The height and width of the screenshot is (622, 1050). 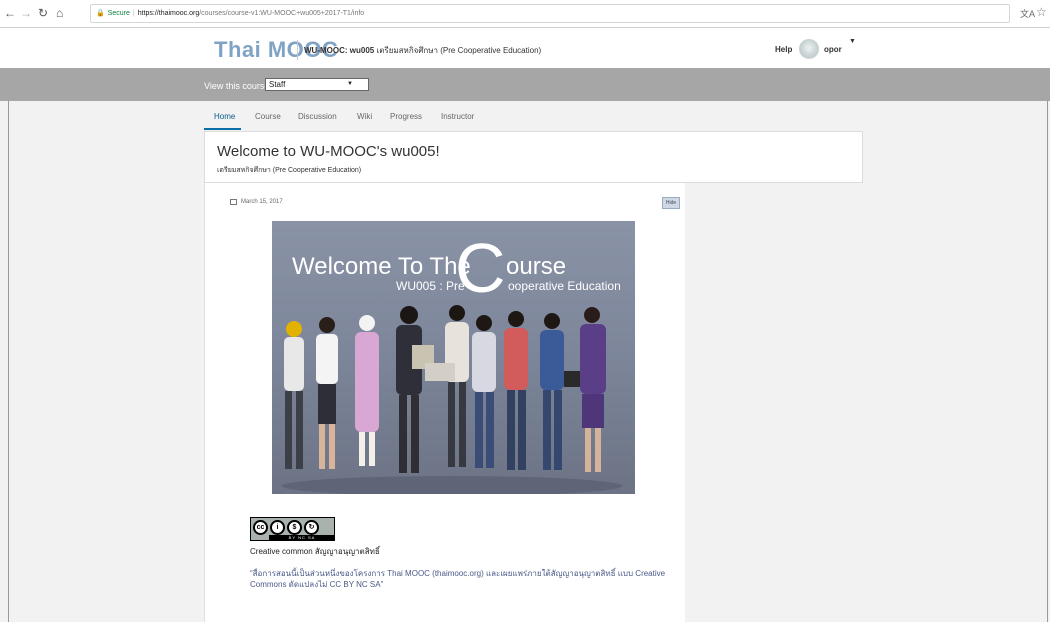 I want to click on tab-wiki: Wiki, so click(x=364, y=116).